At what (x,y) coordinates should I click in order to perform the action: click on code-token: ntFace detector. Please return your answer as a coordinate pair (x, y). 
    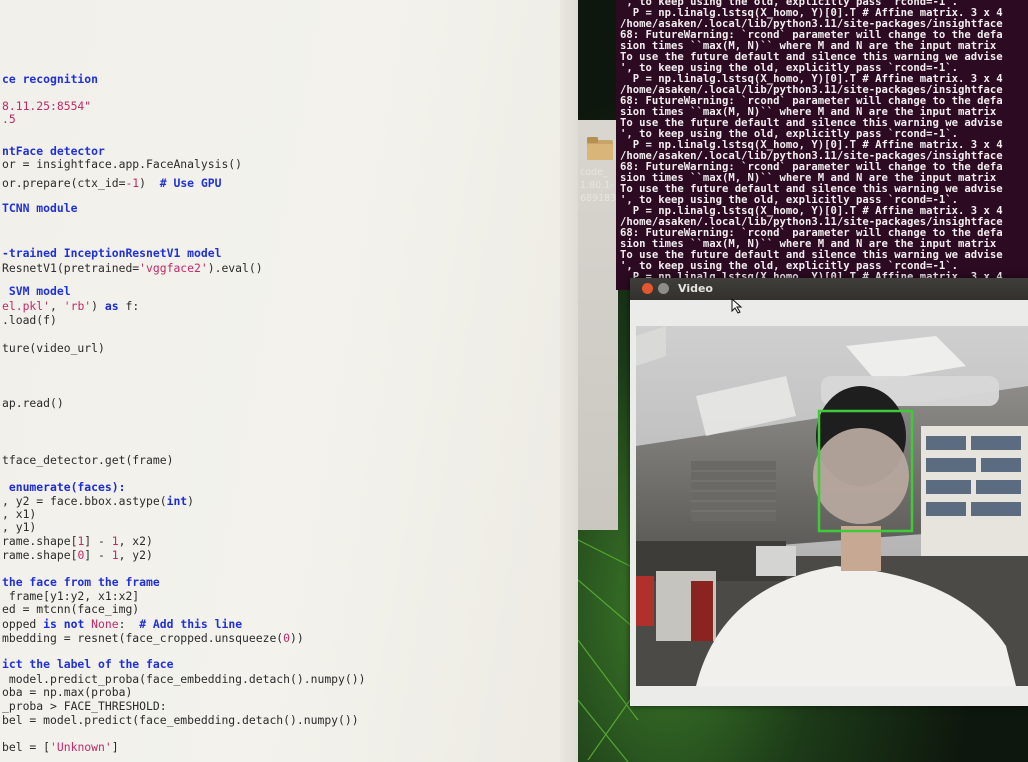
    Looking at the image, I should click on (53, 151).